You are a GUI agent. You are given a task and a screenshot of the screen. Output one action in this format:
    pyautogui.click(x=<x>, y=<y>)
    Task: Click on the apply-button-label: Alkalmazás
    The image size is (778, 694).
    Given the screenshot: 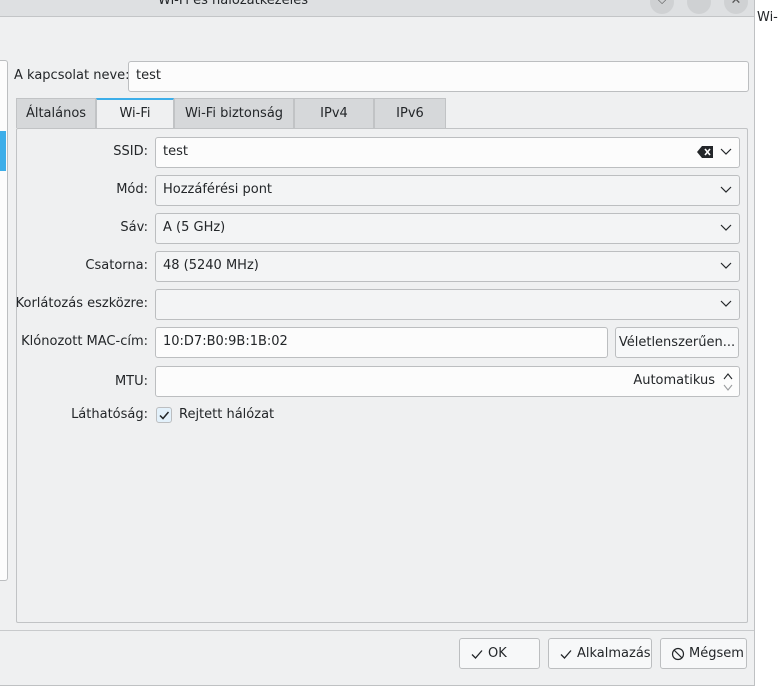 What is the action you would take?
    pyautogui.click(x=614, y=653)
    